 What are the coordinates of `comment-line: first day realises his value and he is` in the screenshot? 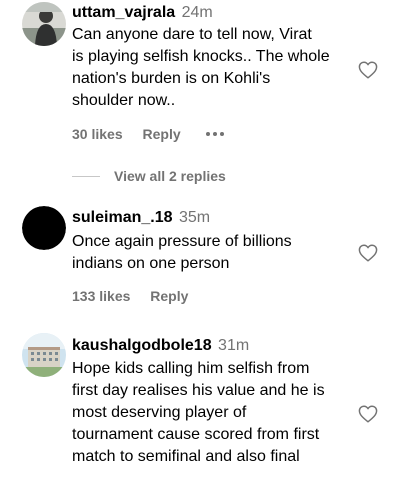 It's located at (198, 390).